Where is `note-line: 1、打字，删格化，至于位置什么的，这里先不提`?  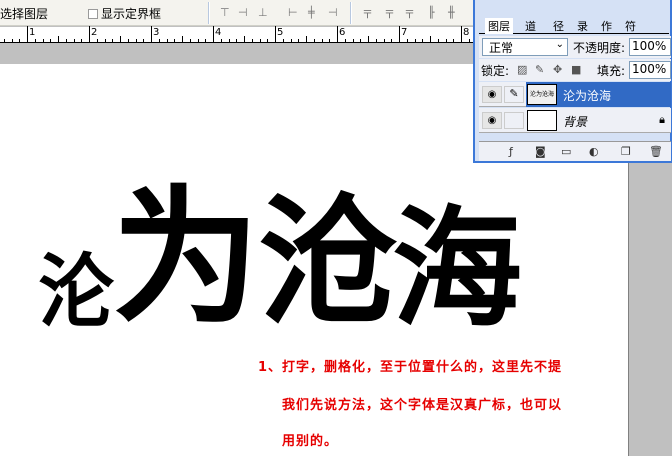
note-line: 1、打字，删格化，至于位置什么的，这里先不提 is located at coordinates (410, 367).